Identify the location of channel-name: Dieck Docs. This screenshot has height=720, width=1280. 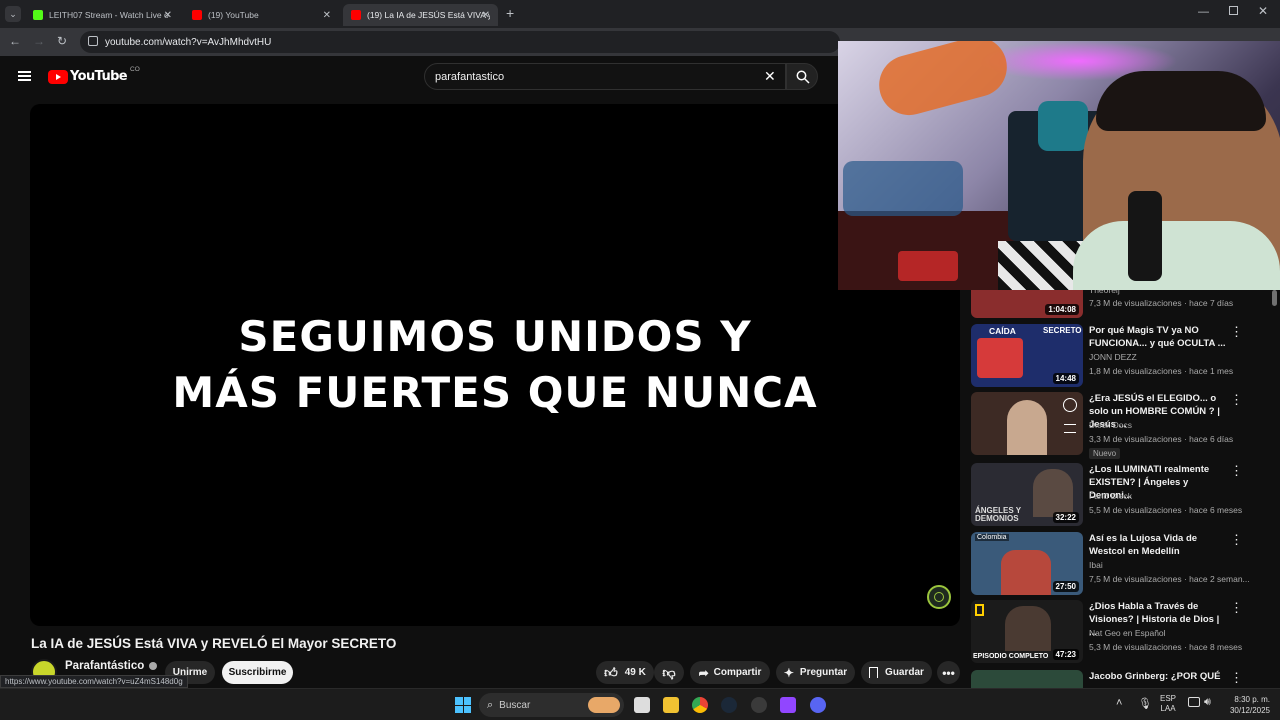
(1110, 425).